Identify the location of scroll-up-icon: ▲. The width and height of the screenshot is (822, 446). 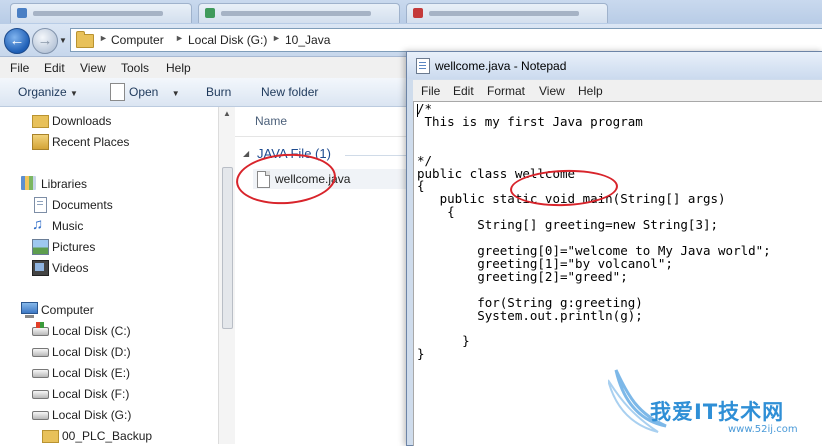
(227, 113).